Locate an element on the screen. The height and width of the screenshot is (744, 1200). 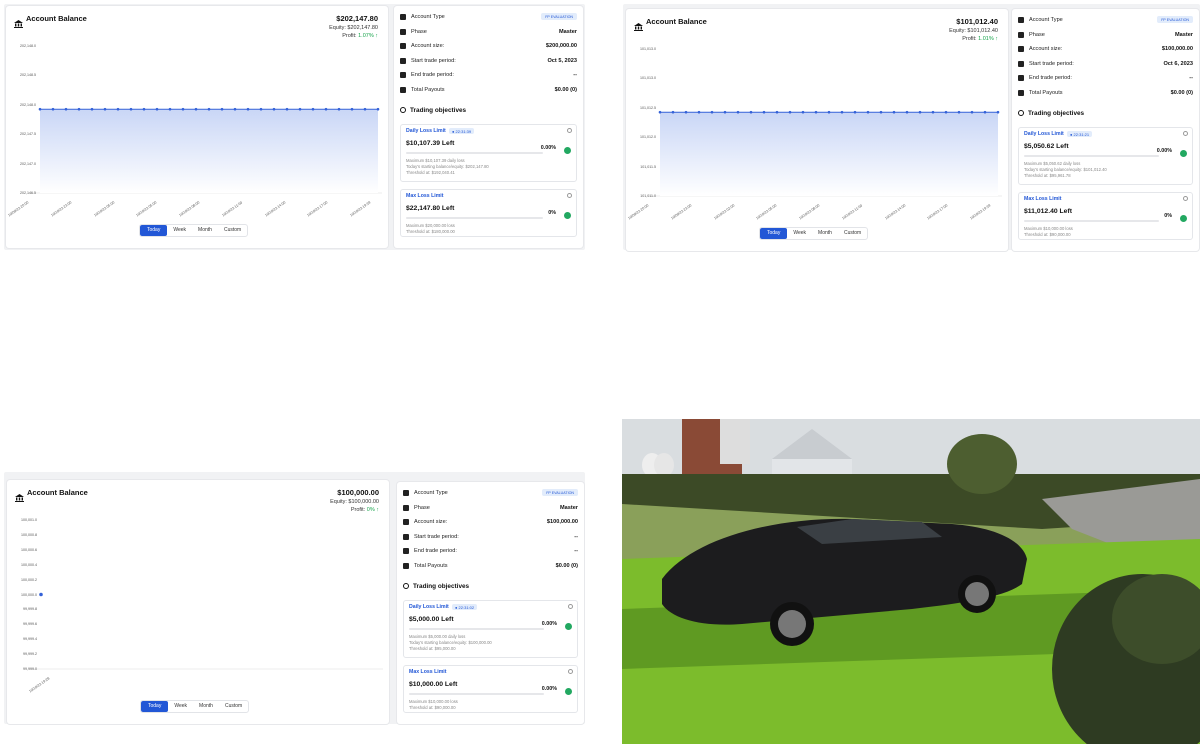
y-tick-label: 100,000.4 is located at coordinates (29, 564).